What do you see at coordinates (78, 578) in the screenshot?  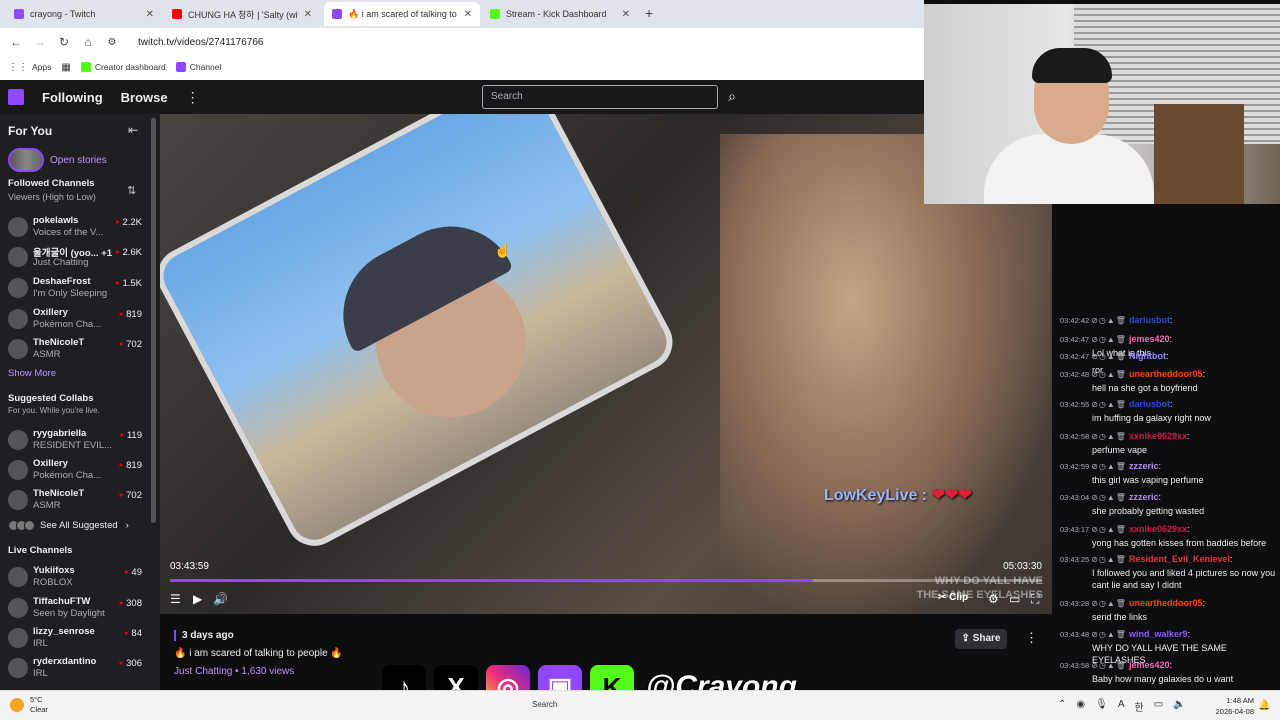 I see `live-channel: Yukiifoxs ROBLOX 49` at bounding box center [78, 578].